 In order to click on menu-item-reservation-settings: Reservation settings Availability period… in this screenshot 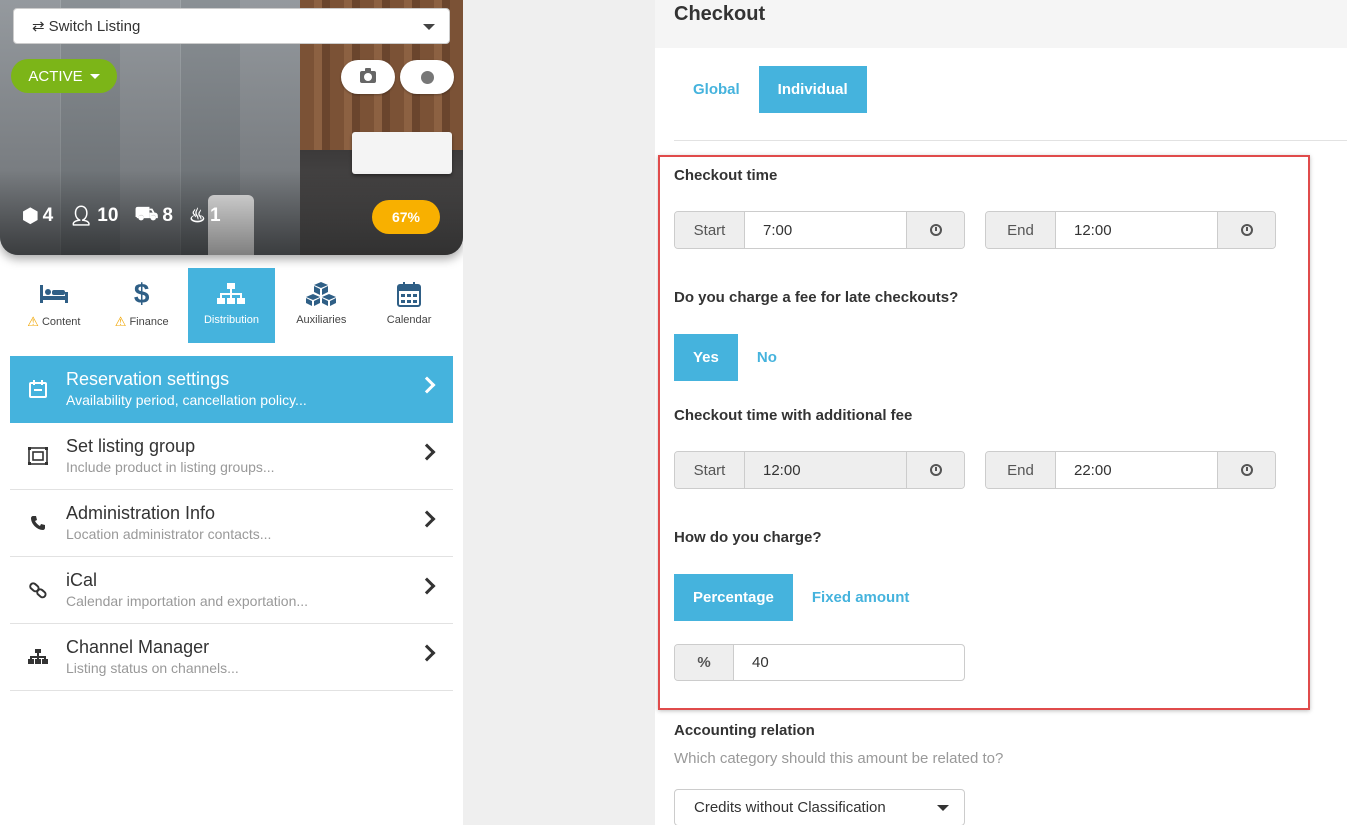, I will do `click(231, 389)`.